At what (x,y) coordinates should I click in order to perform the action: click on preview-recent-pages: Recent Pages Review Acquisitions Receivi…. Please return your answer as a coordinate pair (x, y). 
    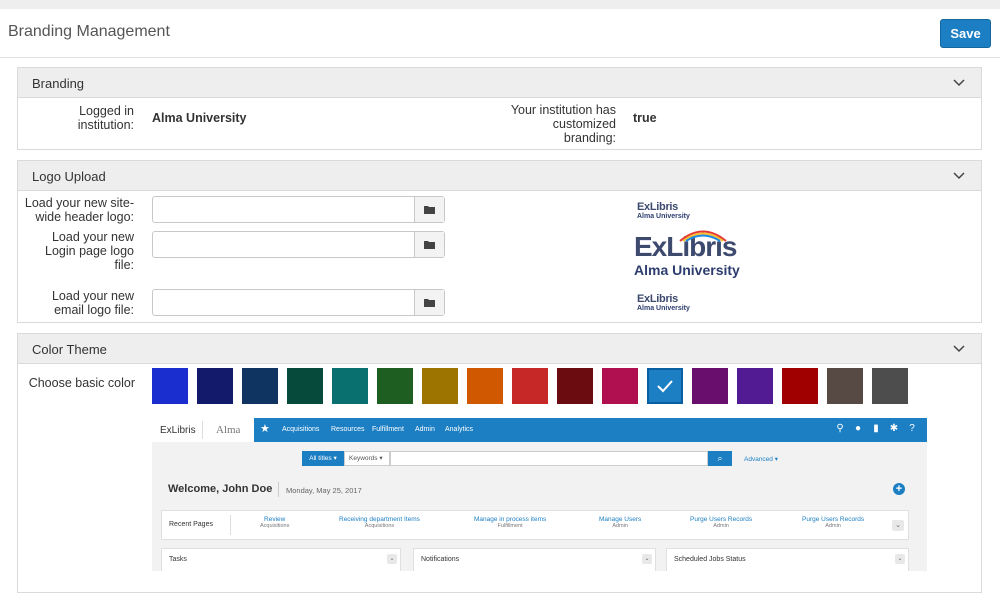
    Looking at the image, I should click on (535, 525).